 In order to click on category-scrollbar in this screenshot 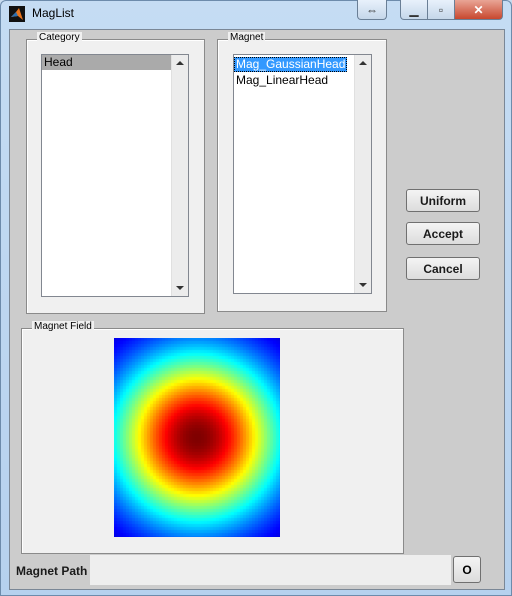, I will do `click(179, 175)`.